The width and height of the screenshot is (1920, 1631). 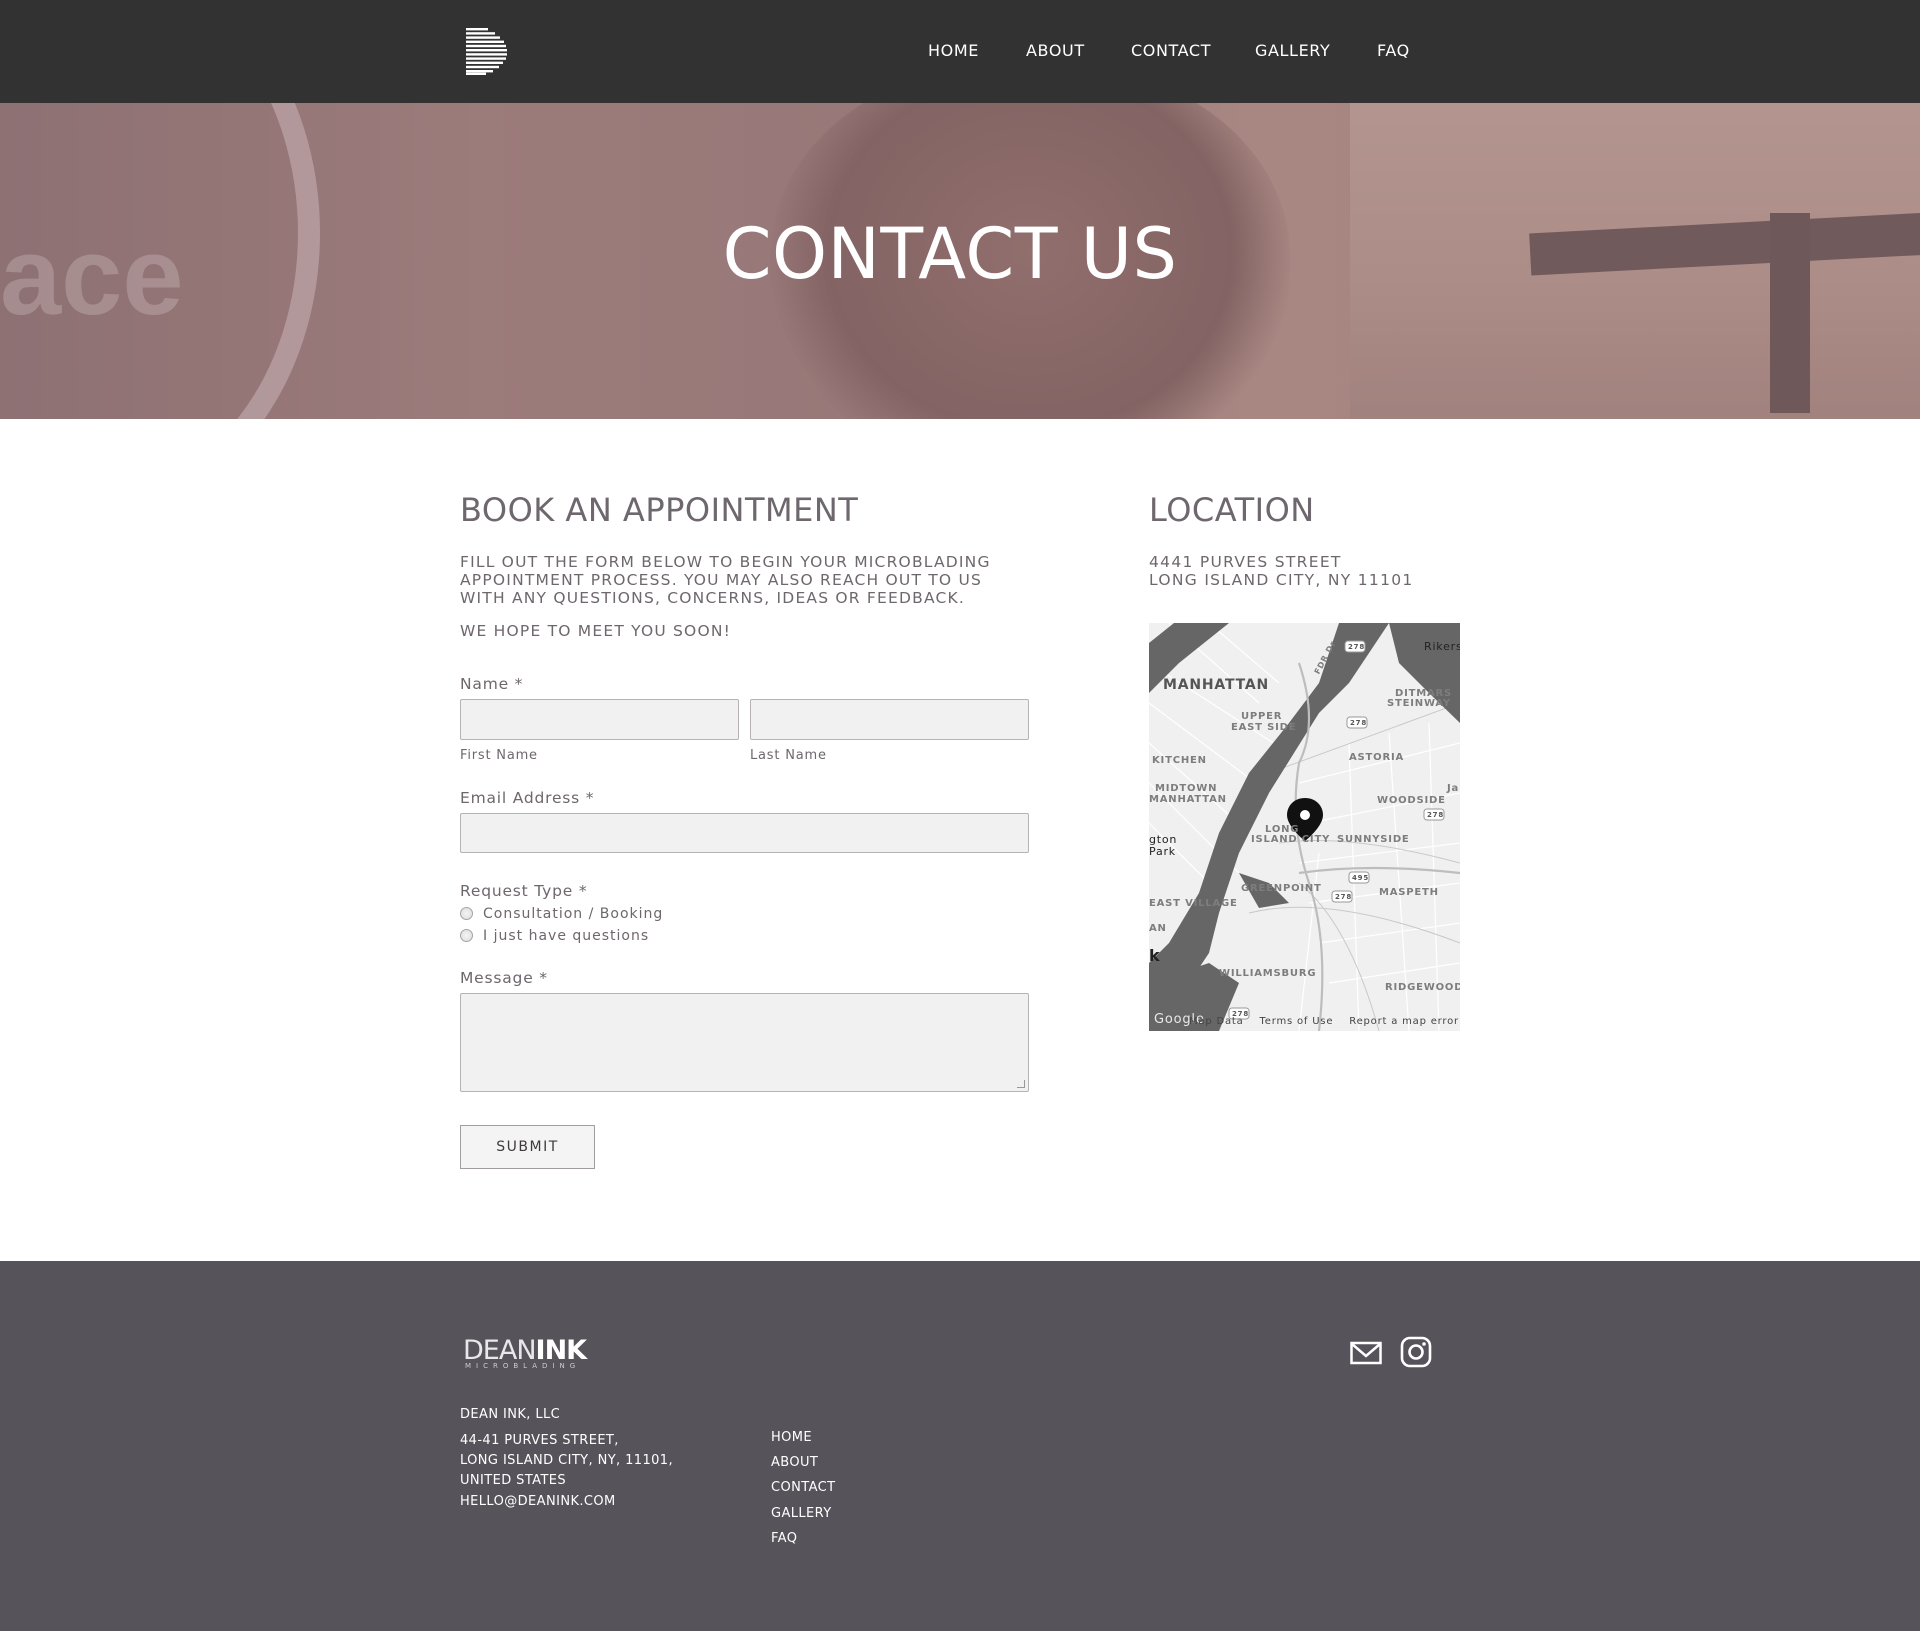 I want to click on page-title: CONTACT US, so click(x=950, y=254).